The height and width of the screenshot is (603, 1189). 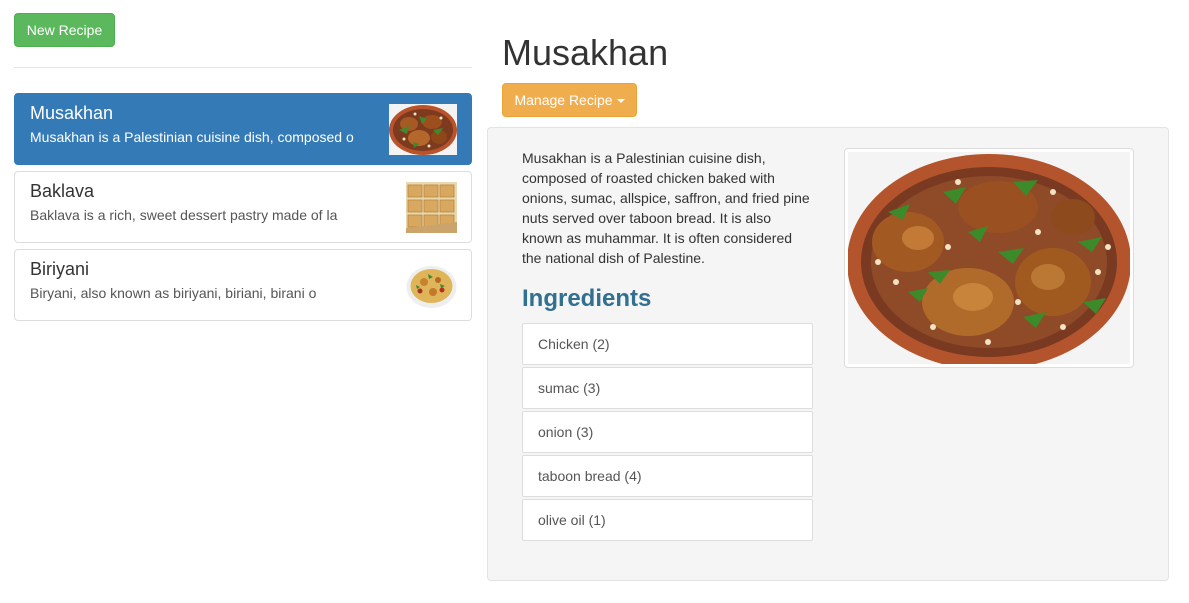 I want to click on manage-recipe-label: Manage Recipe, so click(x=563, y=100).